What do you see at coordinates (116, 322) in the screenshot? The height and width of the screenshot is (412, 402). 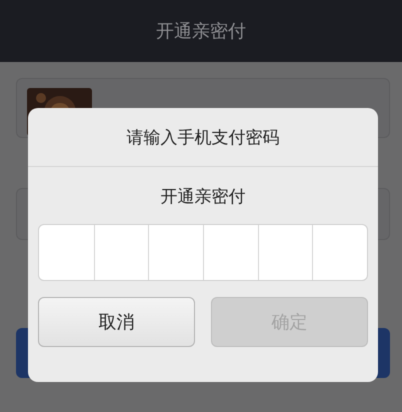 I see `cancel-button: 取消` at bounding box center [116, 322].